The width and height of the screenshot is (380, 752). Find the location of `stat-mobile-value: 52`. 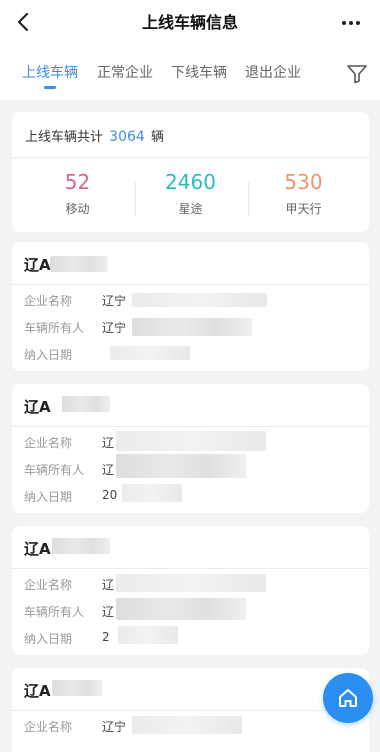

stat-mobile-value: 52 is located at coordinates (77, 182).